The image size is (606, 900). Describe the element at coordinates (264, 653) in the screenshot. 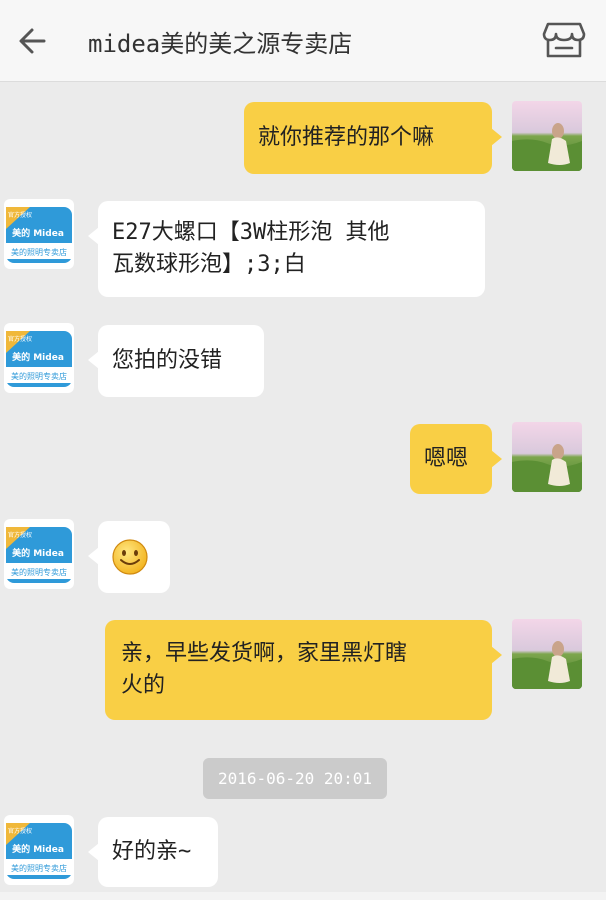

I see `message-text-line: 亲，早些发货啊，家里黑灯瞎` at that location.